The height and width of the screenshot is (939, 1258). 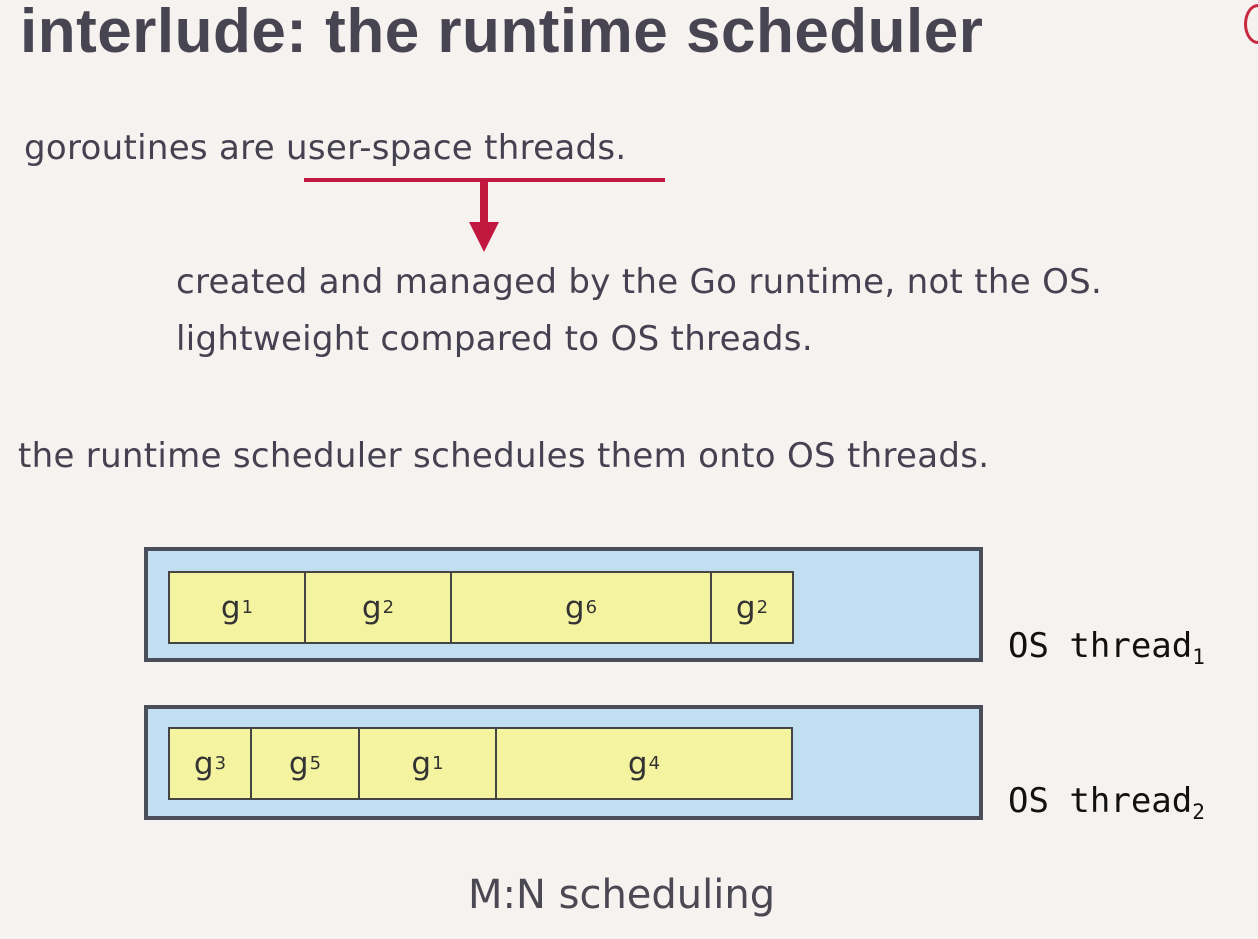 I want to click on goroutine-track-1: g1 g2 g6 g2, so click(x=481, y=607).